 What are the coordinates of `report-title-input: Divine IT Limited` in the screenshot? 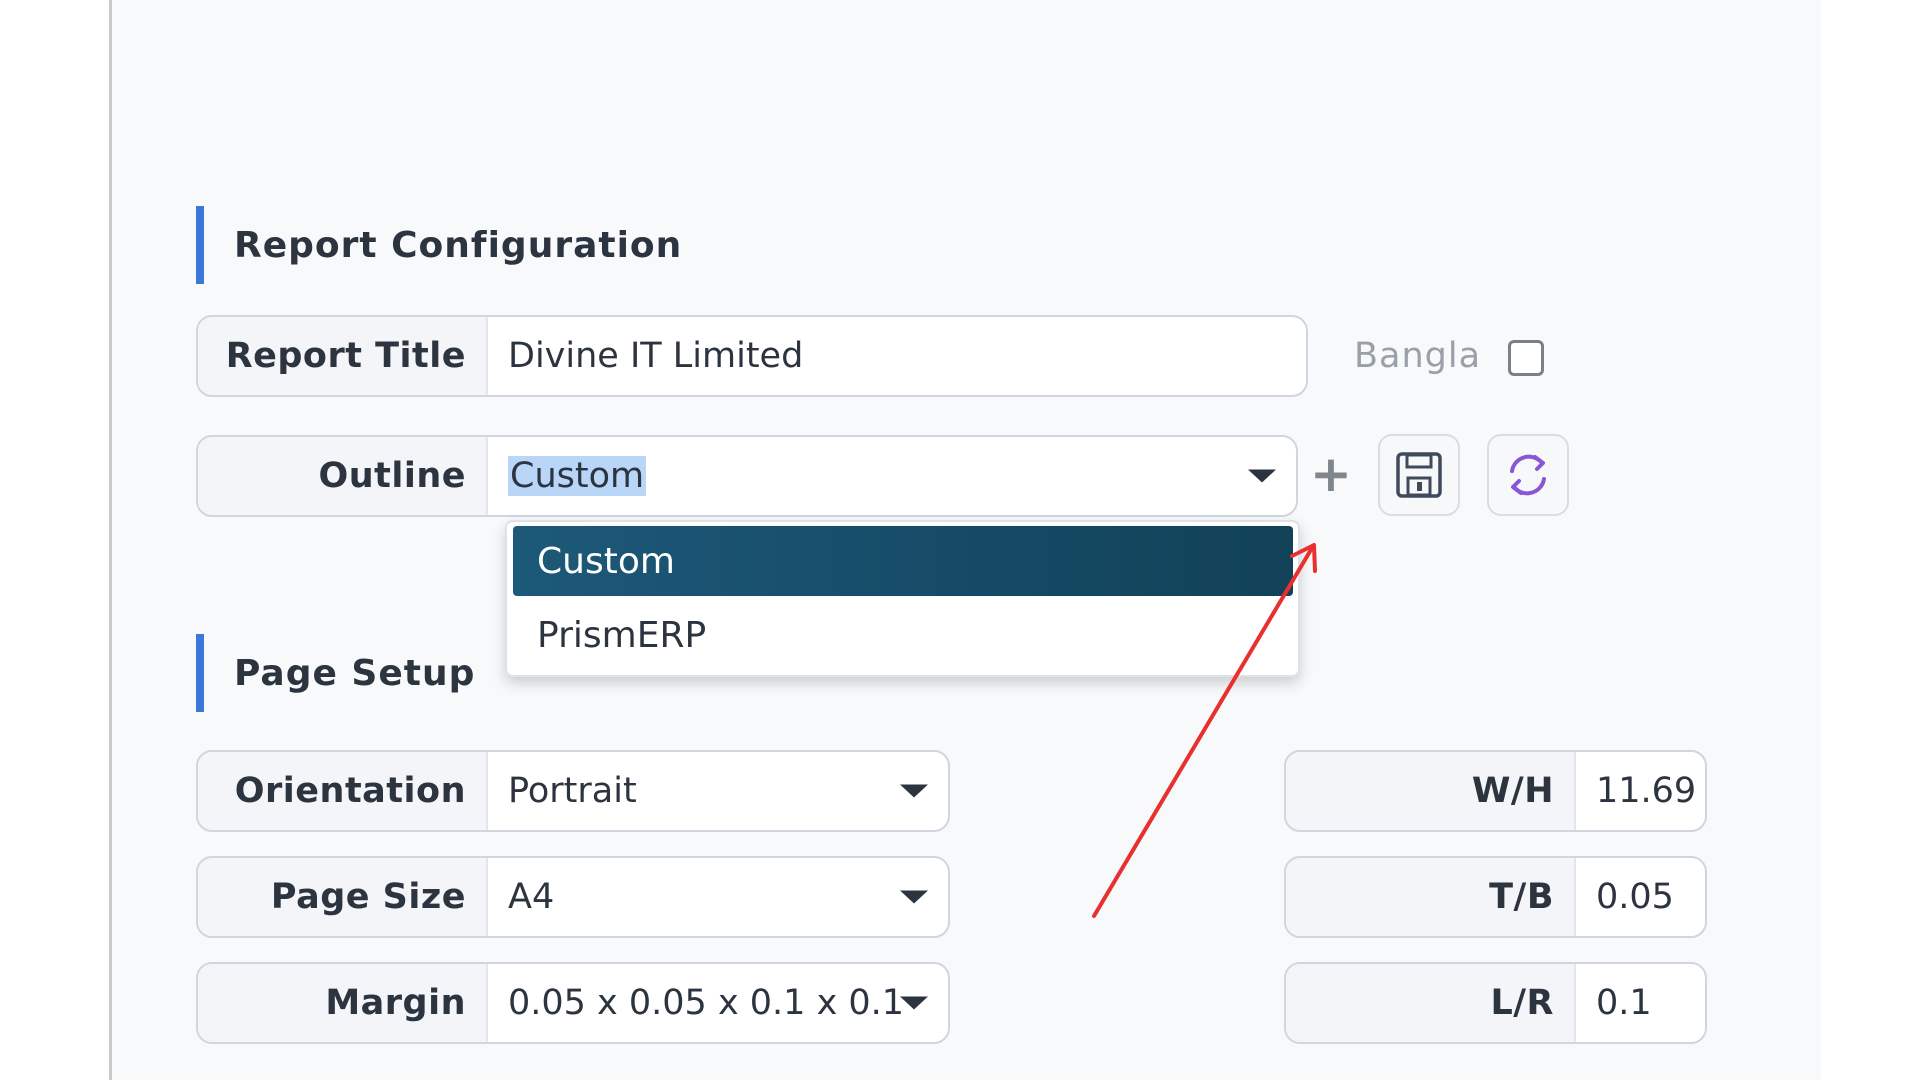 It's located at (897, 356).